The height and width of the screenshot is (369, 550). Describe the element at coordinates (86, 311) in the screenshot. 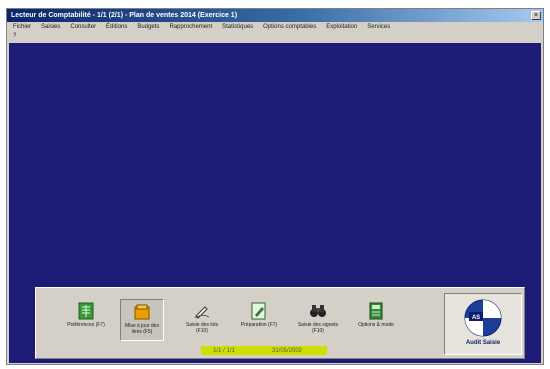

I see `grid-book-icon` at that location.